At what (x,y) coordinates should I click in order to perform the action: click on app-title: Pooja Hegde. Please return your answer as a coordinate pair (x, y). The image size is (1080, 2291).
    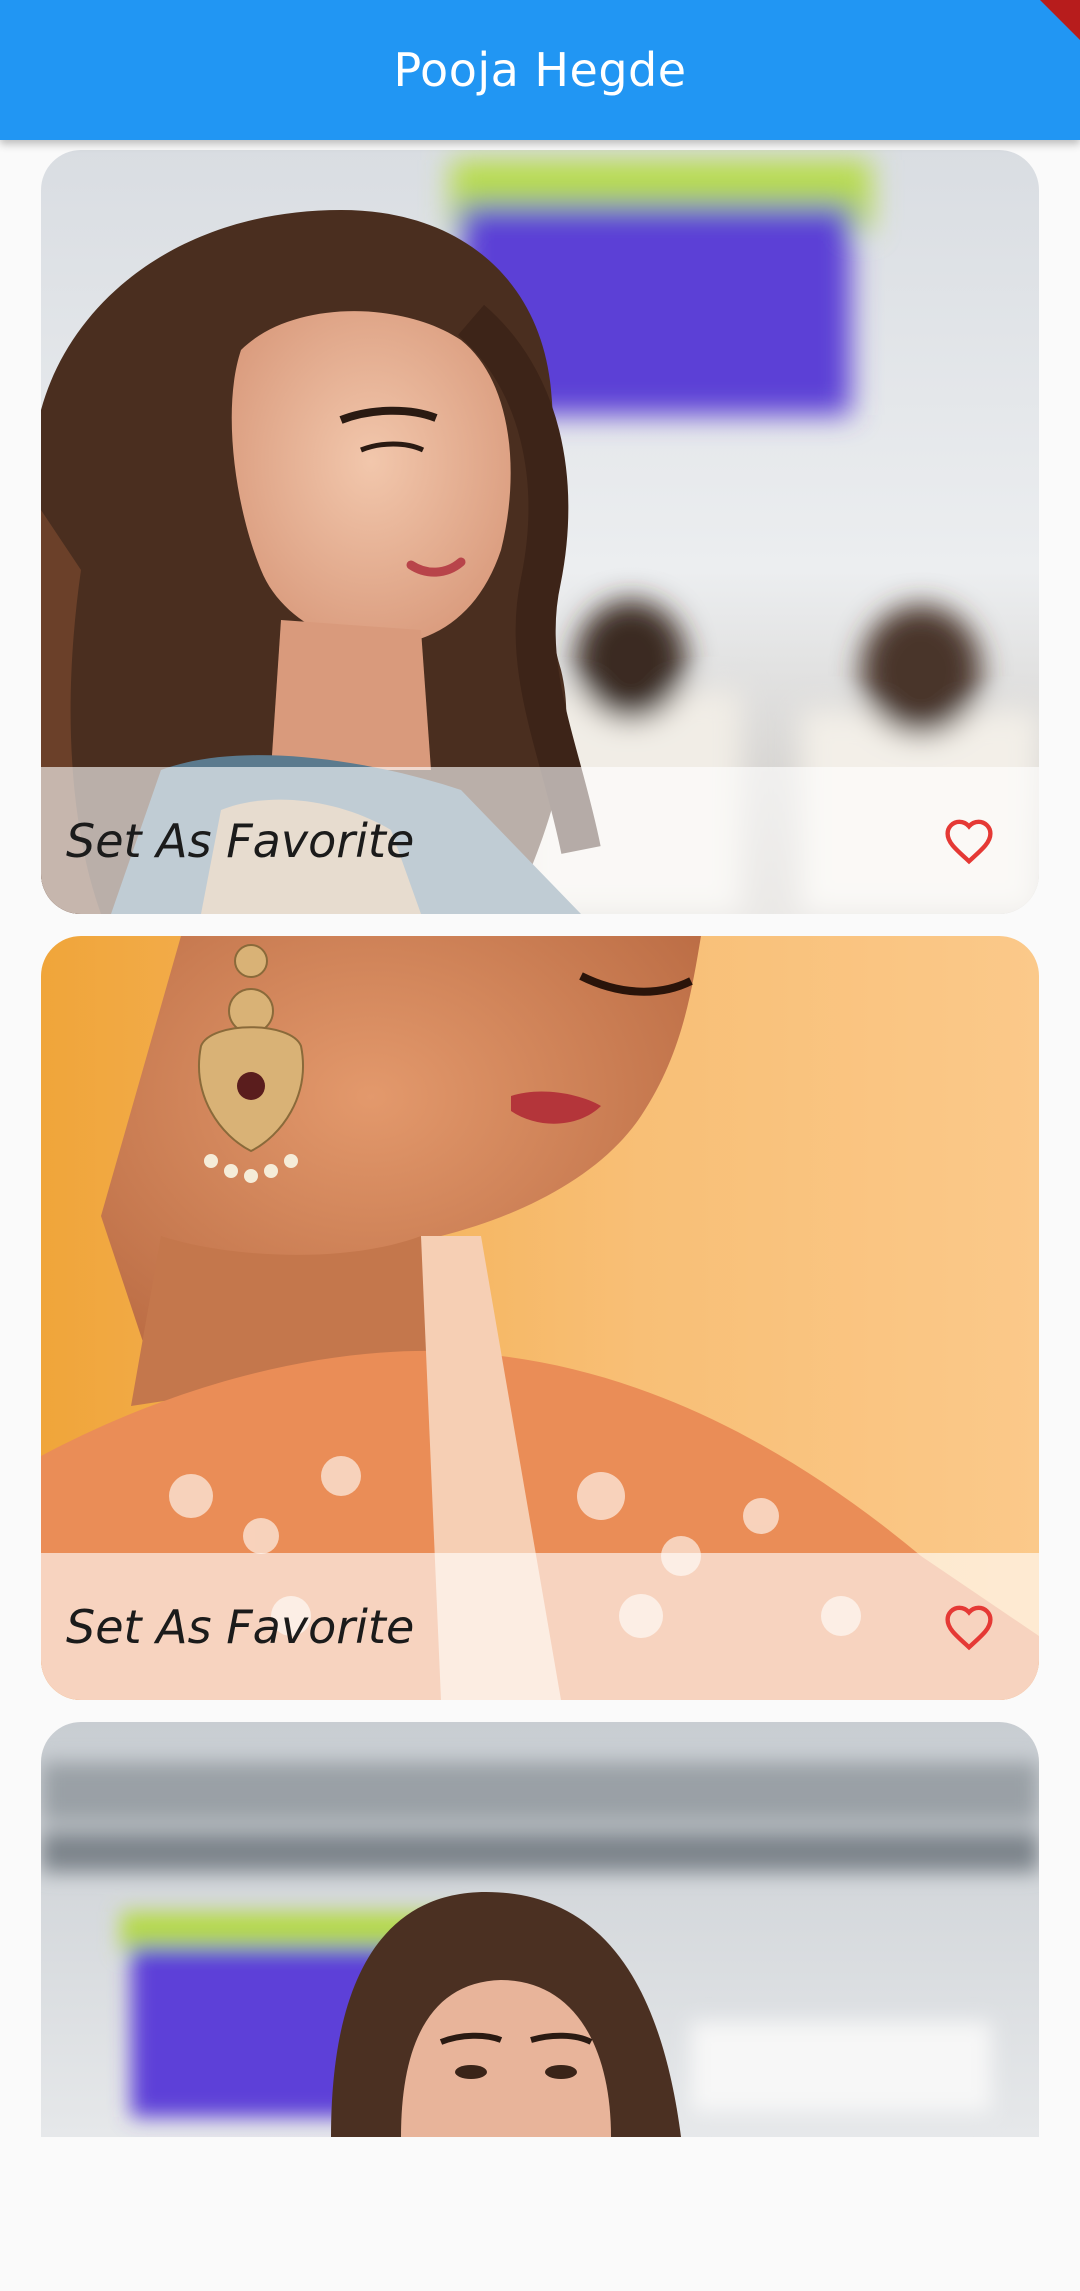
    Looking at the image, I should click on (540, 70).